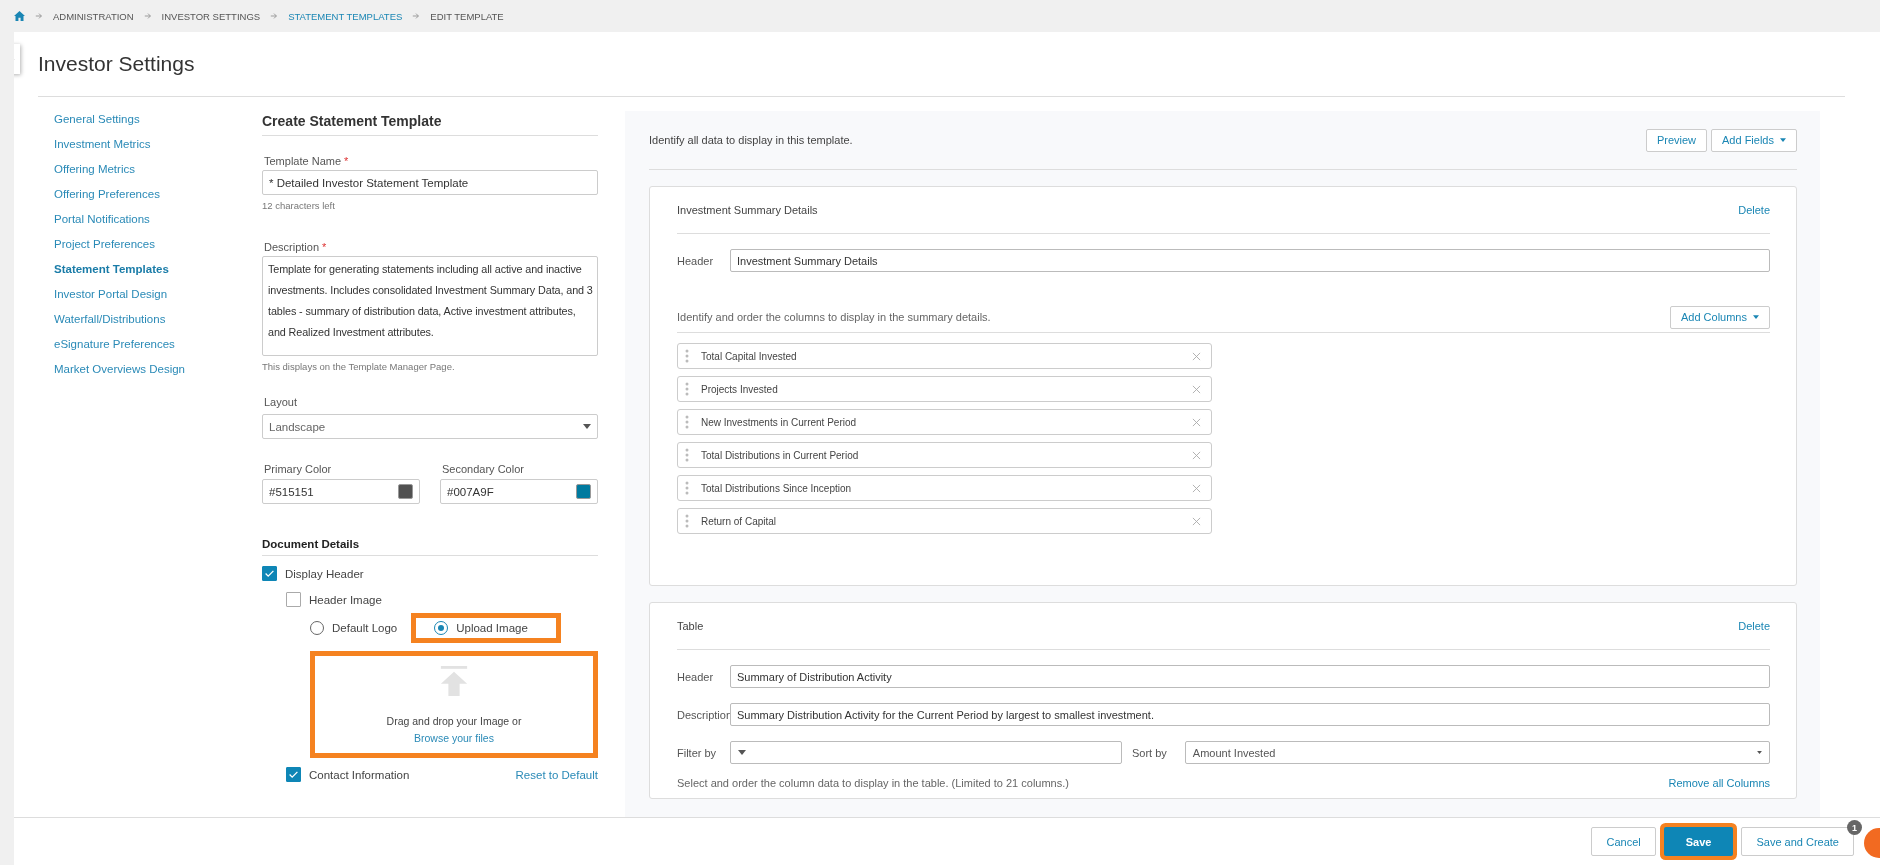 The height and width of the screenshot is (865, 1880). I want to click on field-hint: This displays on the Template Manager Page., so click(359, 366).